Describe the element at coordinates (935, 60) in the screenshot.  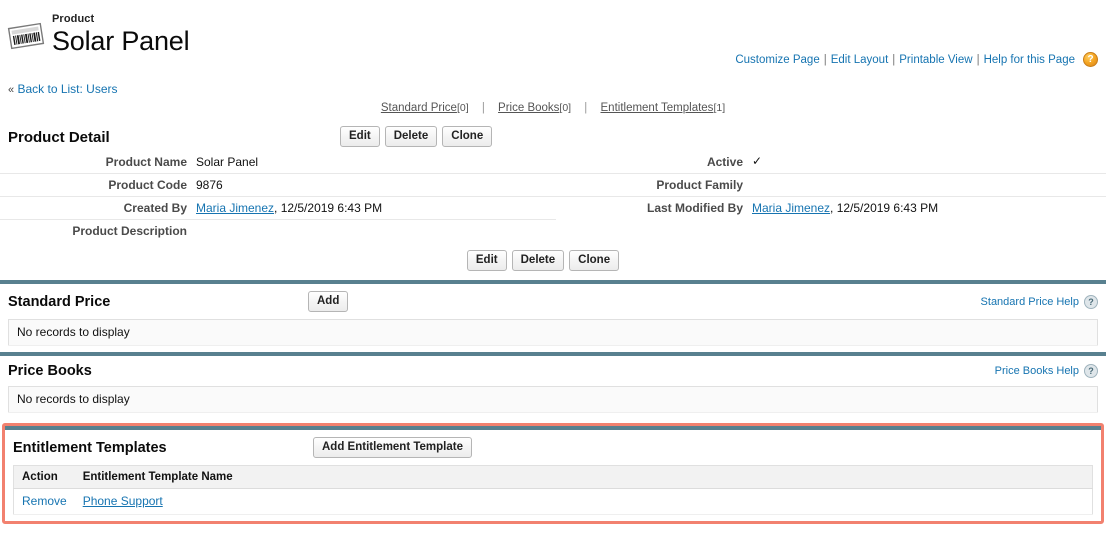
I see `printable-view-link: Printable View` at that location.